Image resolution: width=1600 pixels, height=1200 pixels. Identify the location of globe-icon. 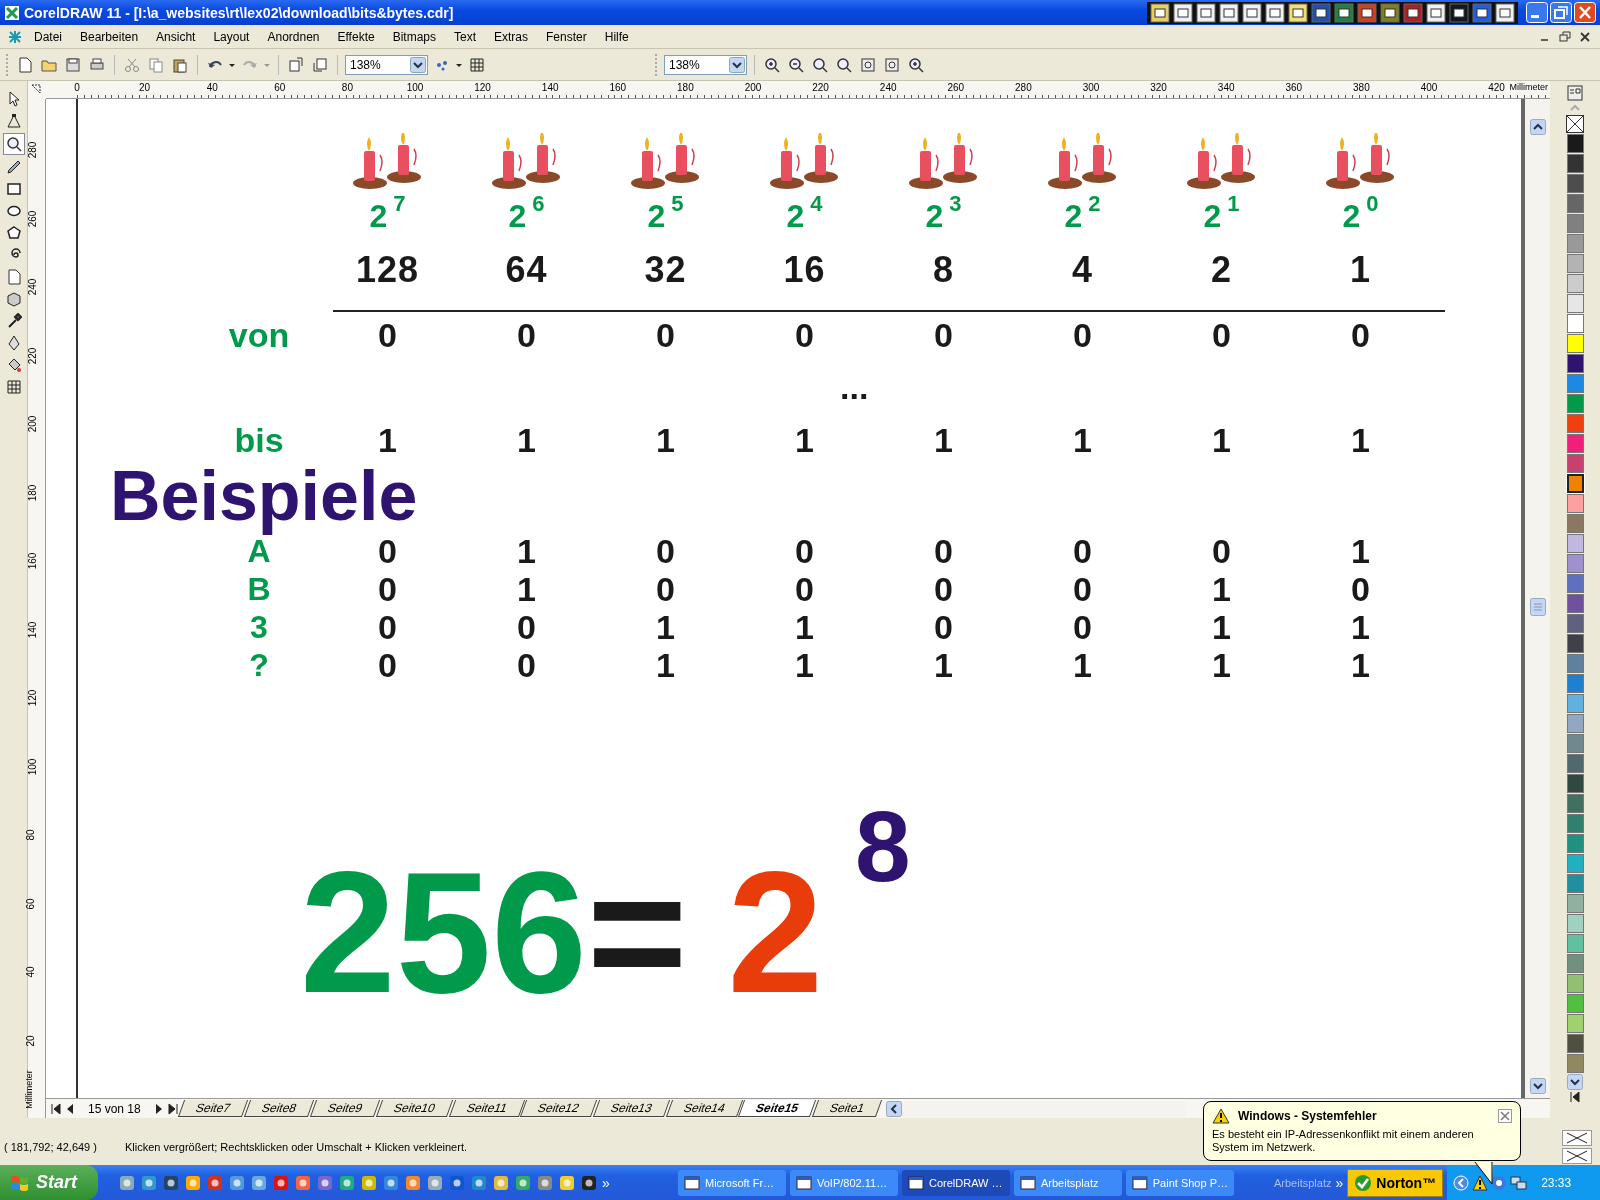
(1499, 1182).